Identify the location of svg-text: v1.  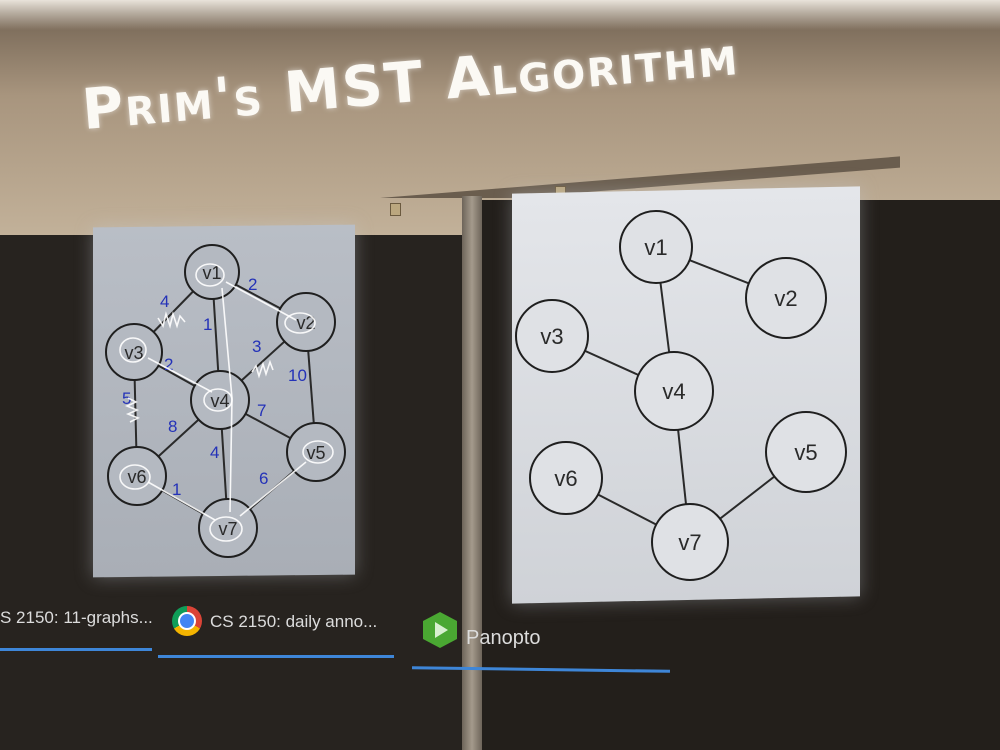
(655, 247).